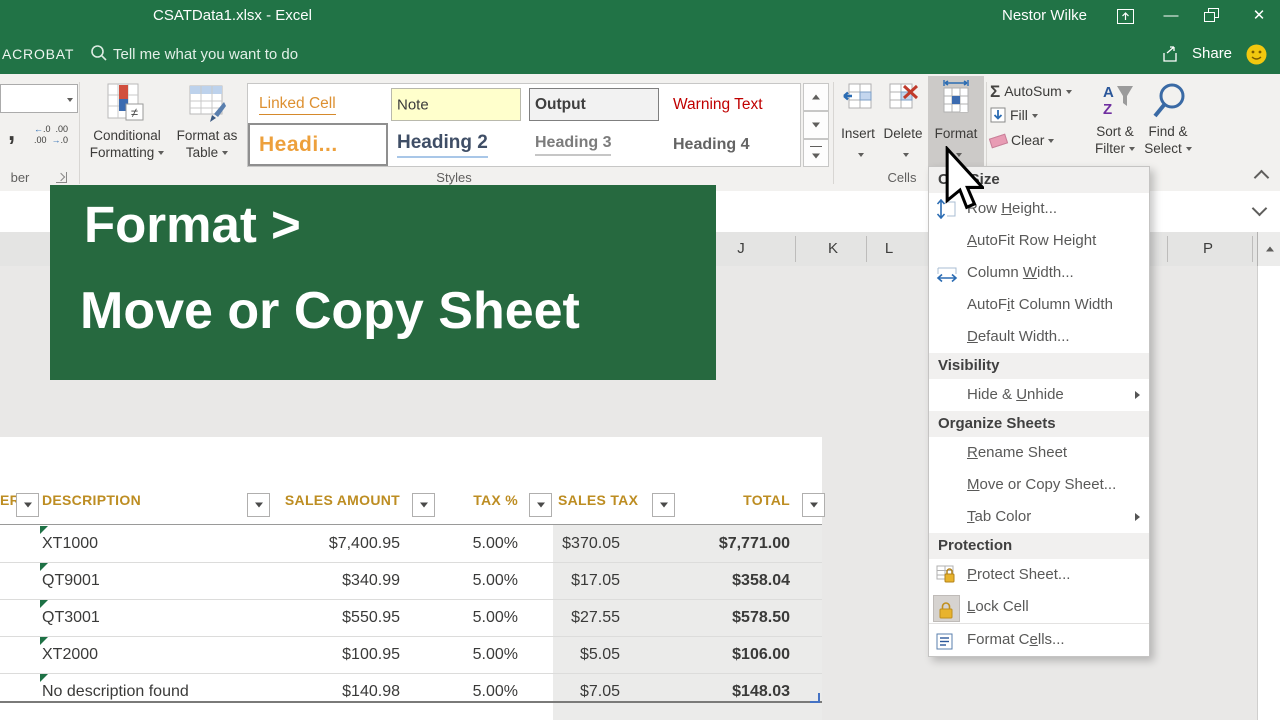 The height and width of the screenshot is (720, 1280). What do you see at coordinates (1212, 18) in the screenshot?
I see `restore-button` at bounding box center [1212, 18].